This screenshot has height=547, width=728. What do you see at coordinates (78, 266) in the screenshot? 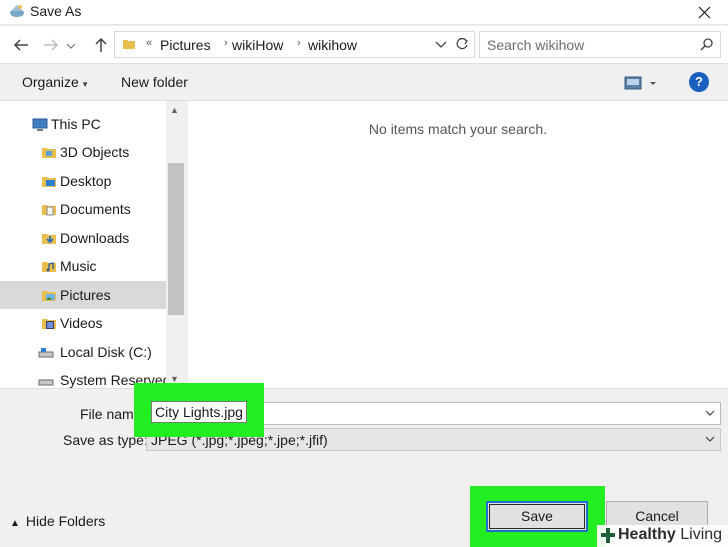
I see `nav-label: Music` at bounding box center [78, 266].